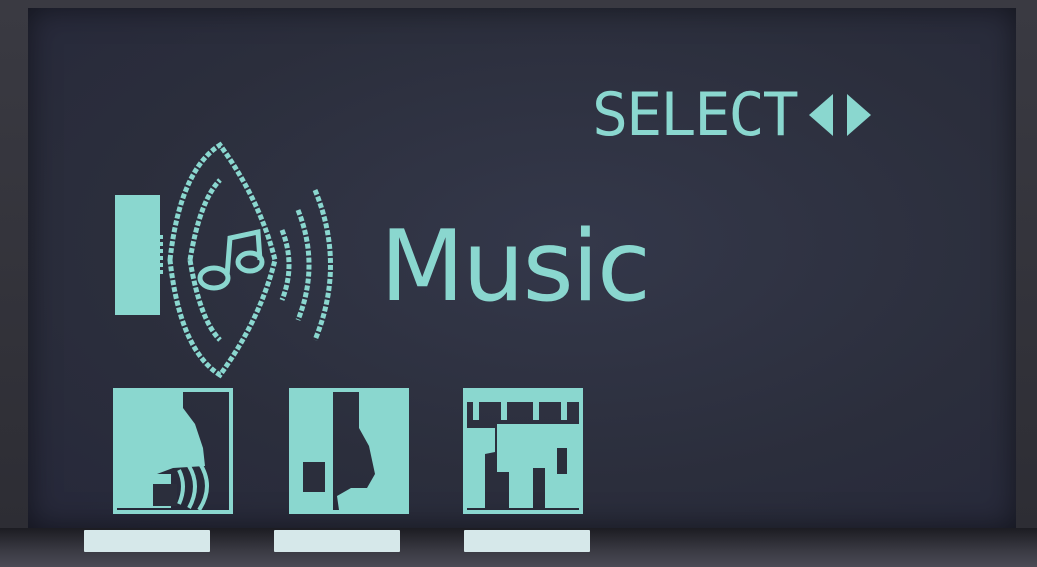 The width and height of the screenshot is (1037, 567). What do you see at coordinates (821, 115) in the screenshot?
I see `left-arrow-icon` at bounding box center [821, 115].